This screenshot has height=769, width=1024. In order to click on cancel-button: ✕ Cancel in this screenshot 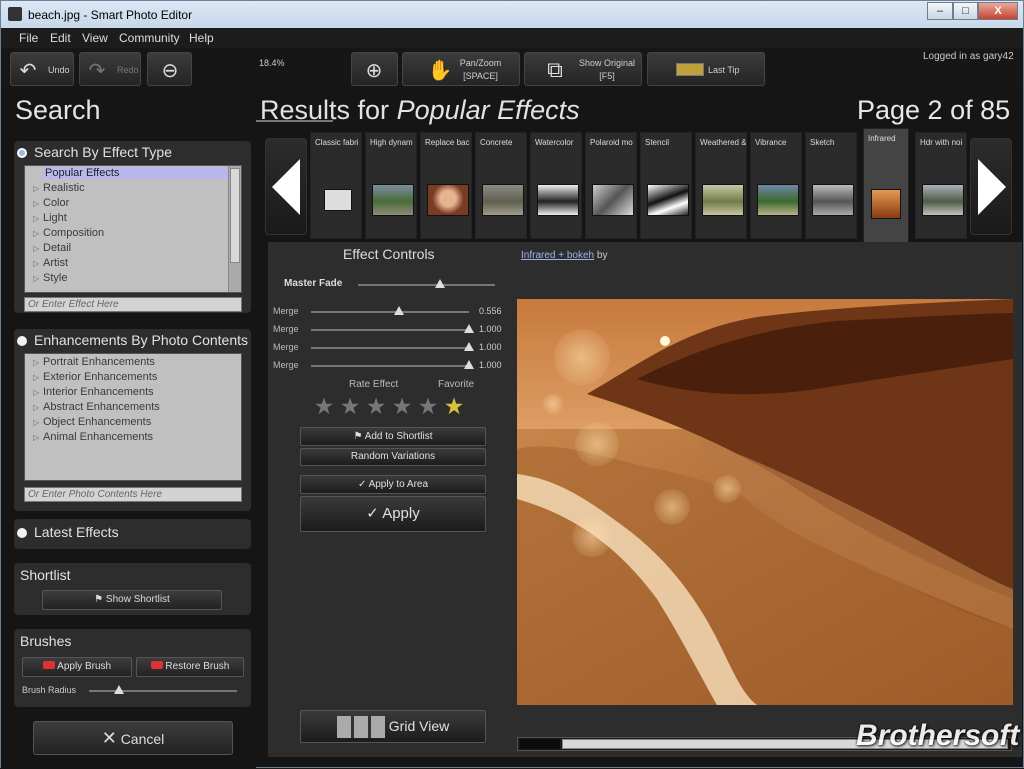, I will do `click(133, 738)`.